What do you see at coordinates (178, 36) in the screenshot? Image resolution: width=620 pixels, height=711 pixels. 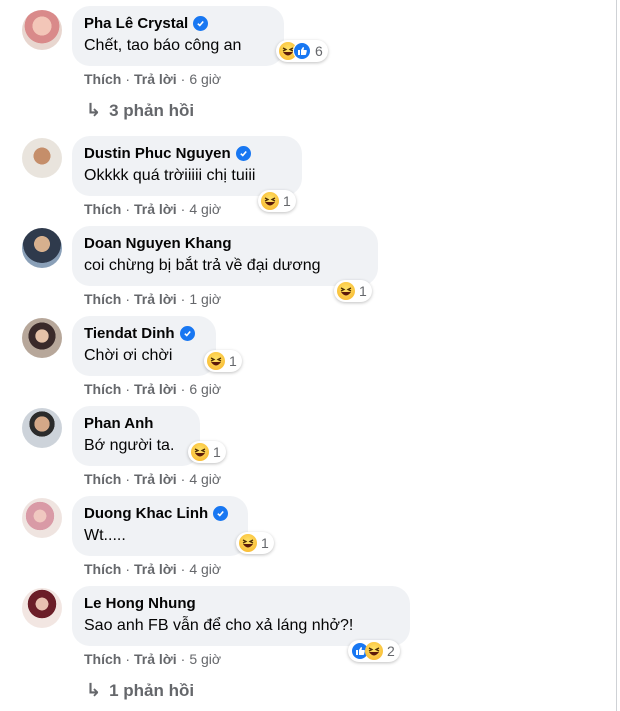 I see `comment-bubble: Pha Lê Crystal Chết, tao báo công an` at bounding box center [178, 36].